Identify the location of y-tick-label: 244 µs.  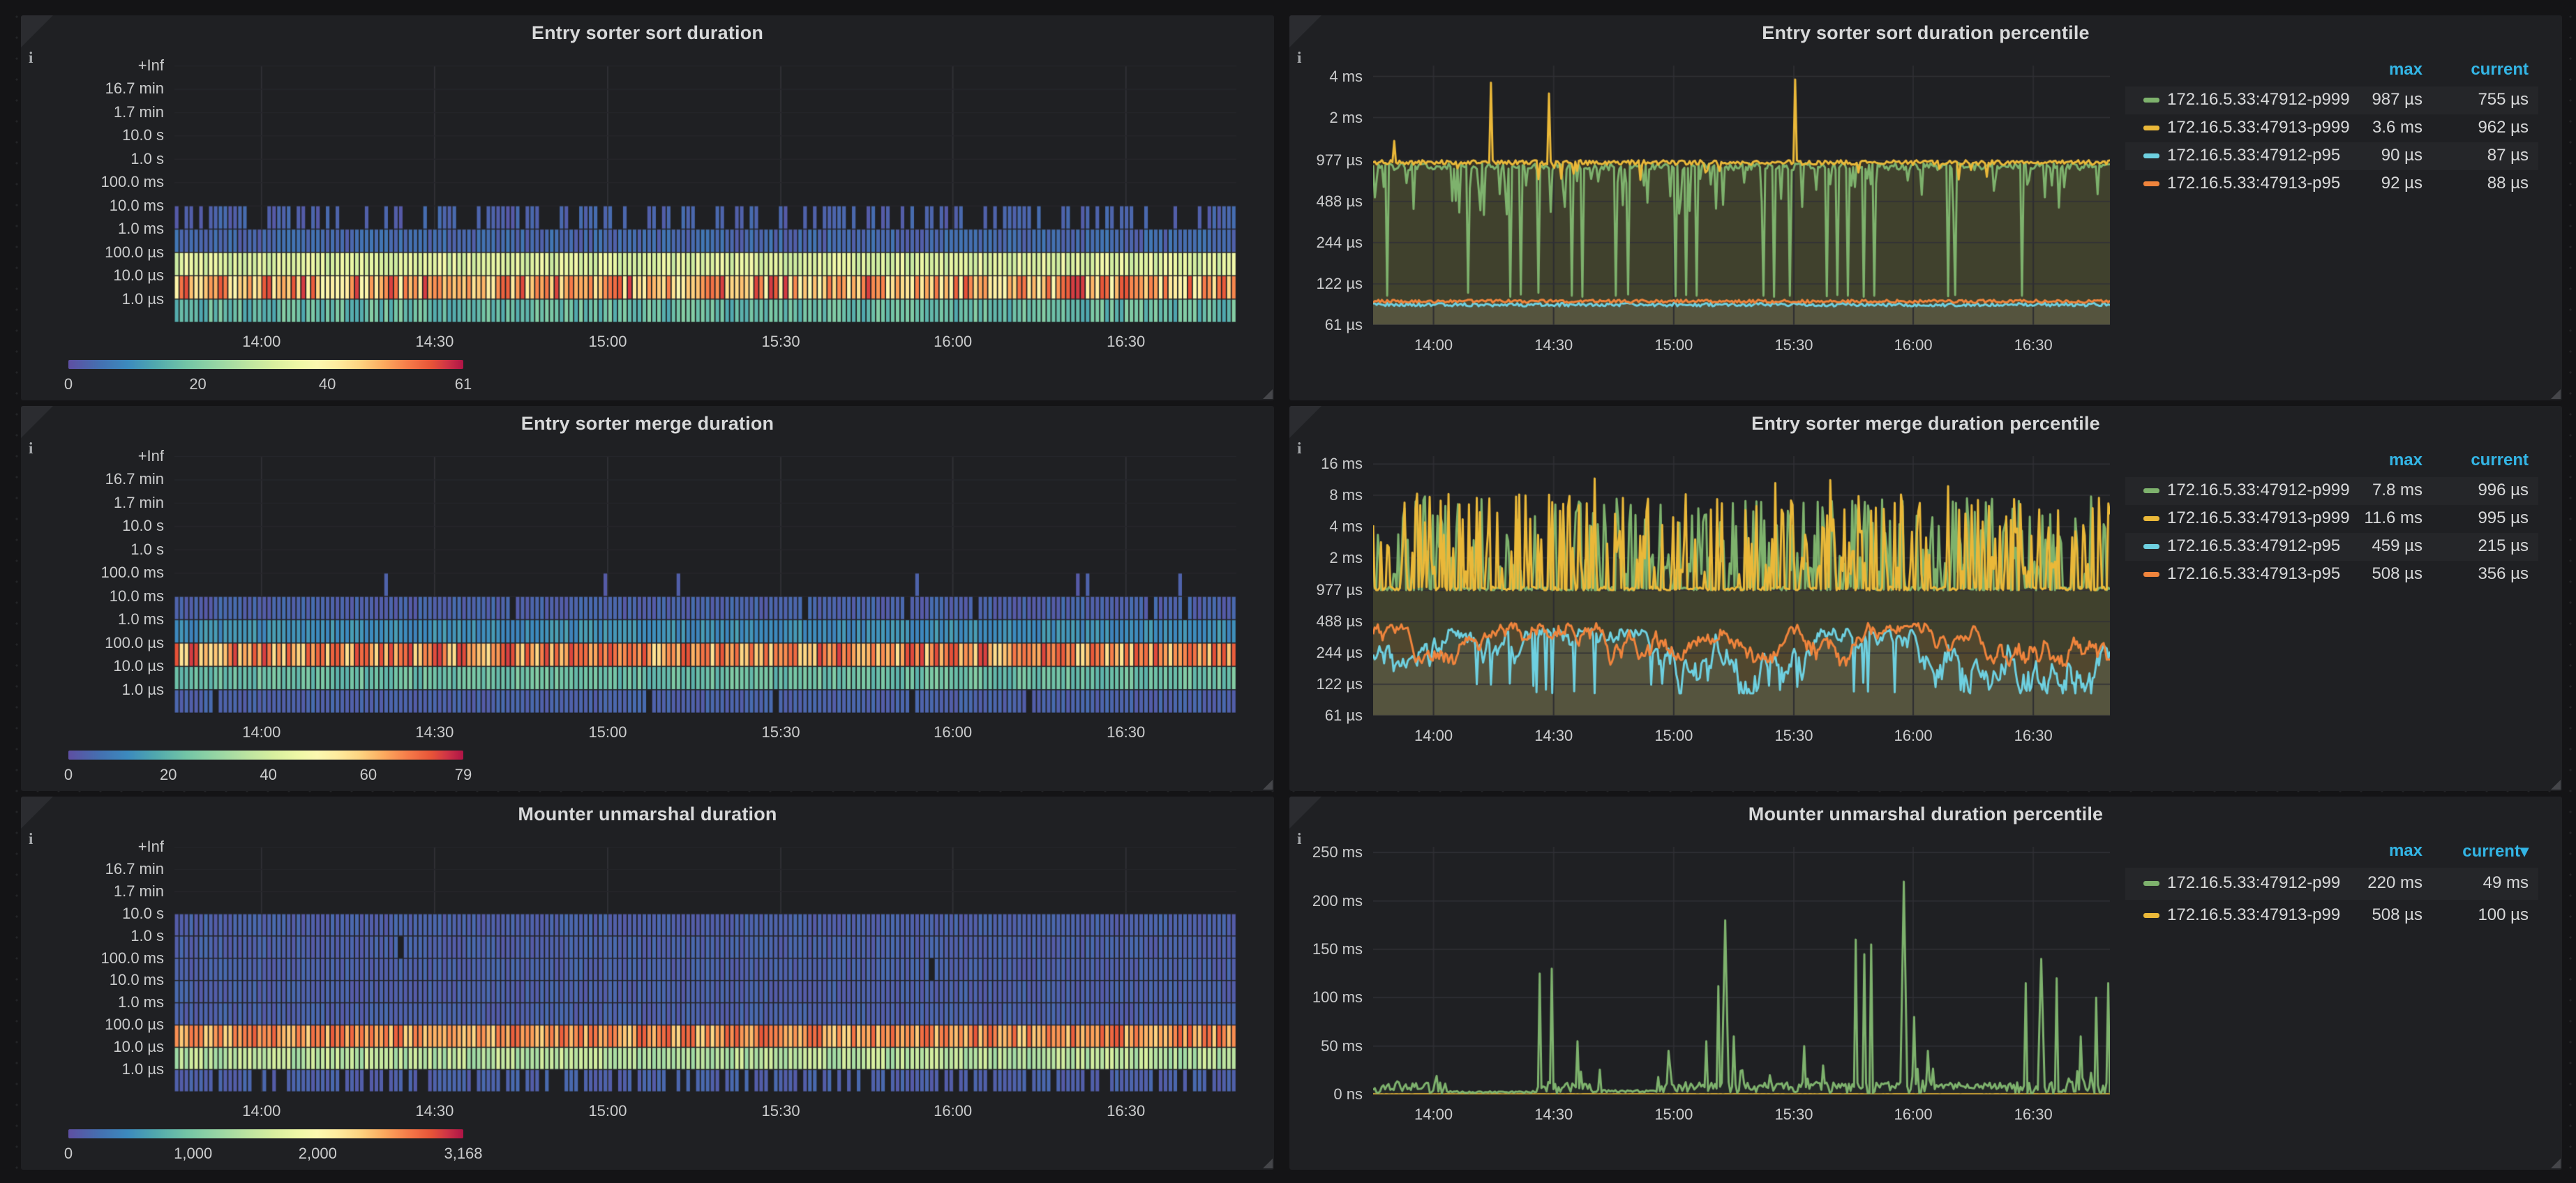
(1339, 242).